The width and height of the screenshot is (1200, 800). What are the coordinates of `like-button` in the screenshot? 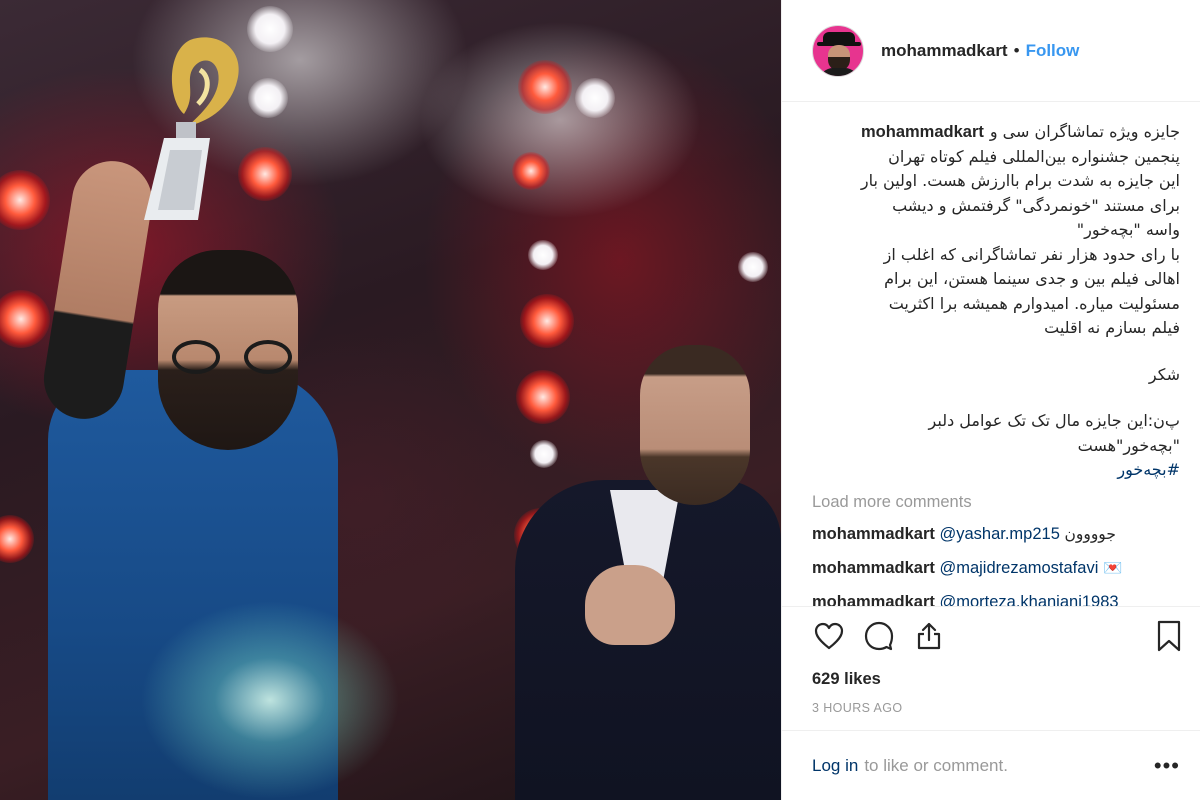 It's located at (829, 636).